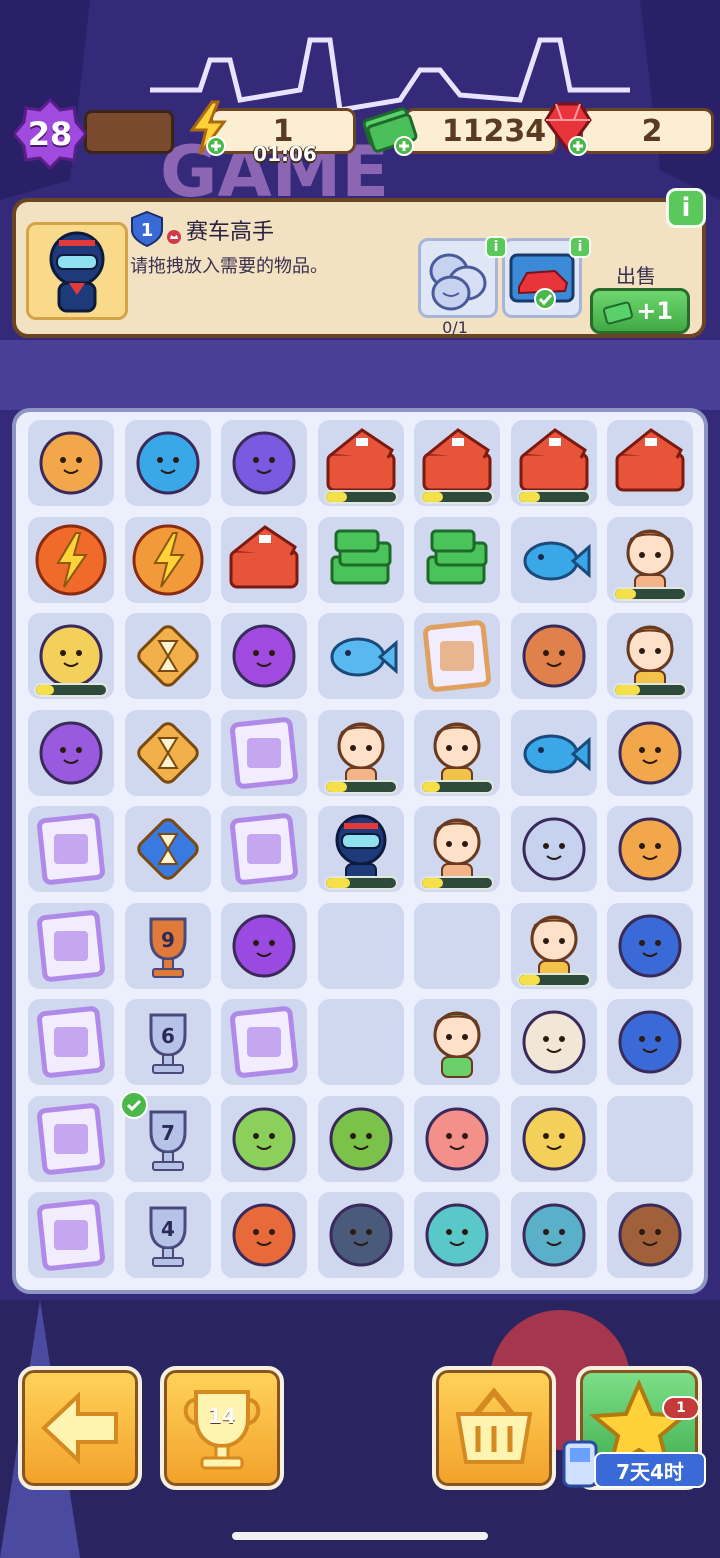 The image size is (720, 1558). I want to click on reward-info-button: i, so click(580, 247).